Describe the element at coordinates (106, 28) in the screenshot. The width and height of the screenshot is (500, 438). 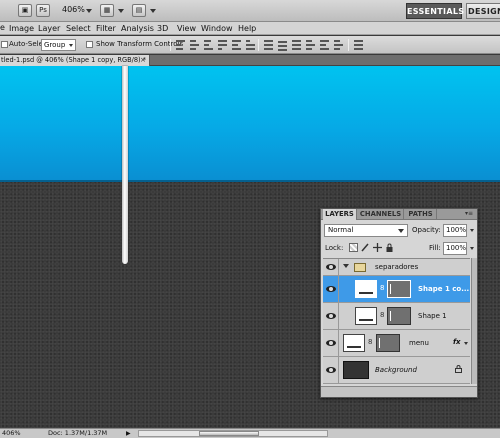
I see `menu-filter: Filter` at that location.